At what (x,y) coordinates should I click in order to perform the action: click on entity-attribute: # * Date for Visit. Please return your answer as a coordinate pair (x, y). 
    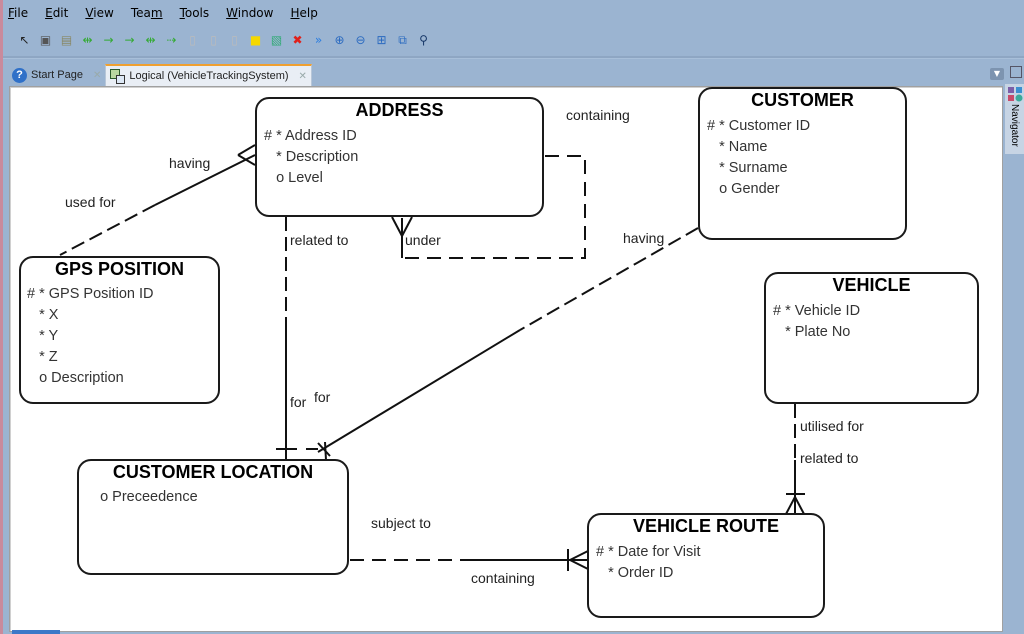
    Looking at the image, I should click on (709, 552).